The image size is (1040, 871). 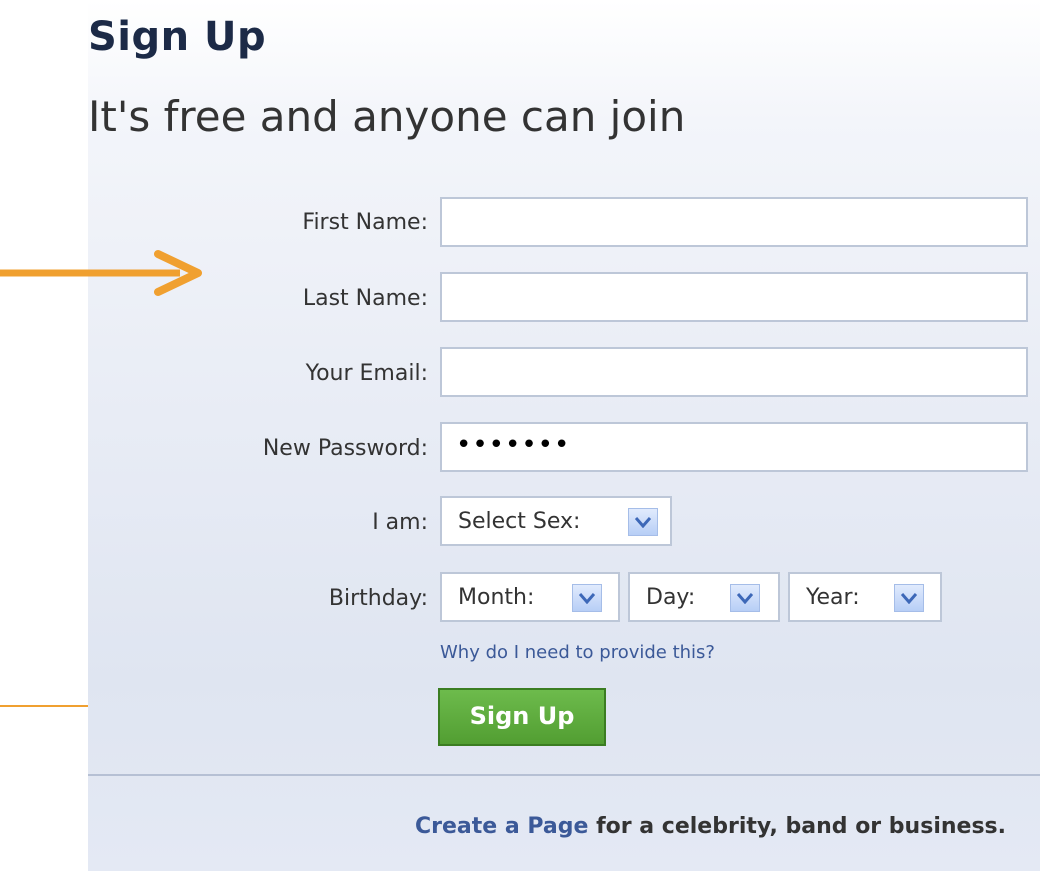 I want to click on divider, so click(x=564, y=775).